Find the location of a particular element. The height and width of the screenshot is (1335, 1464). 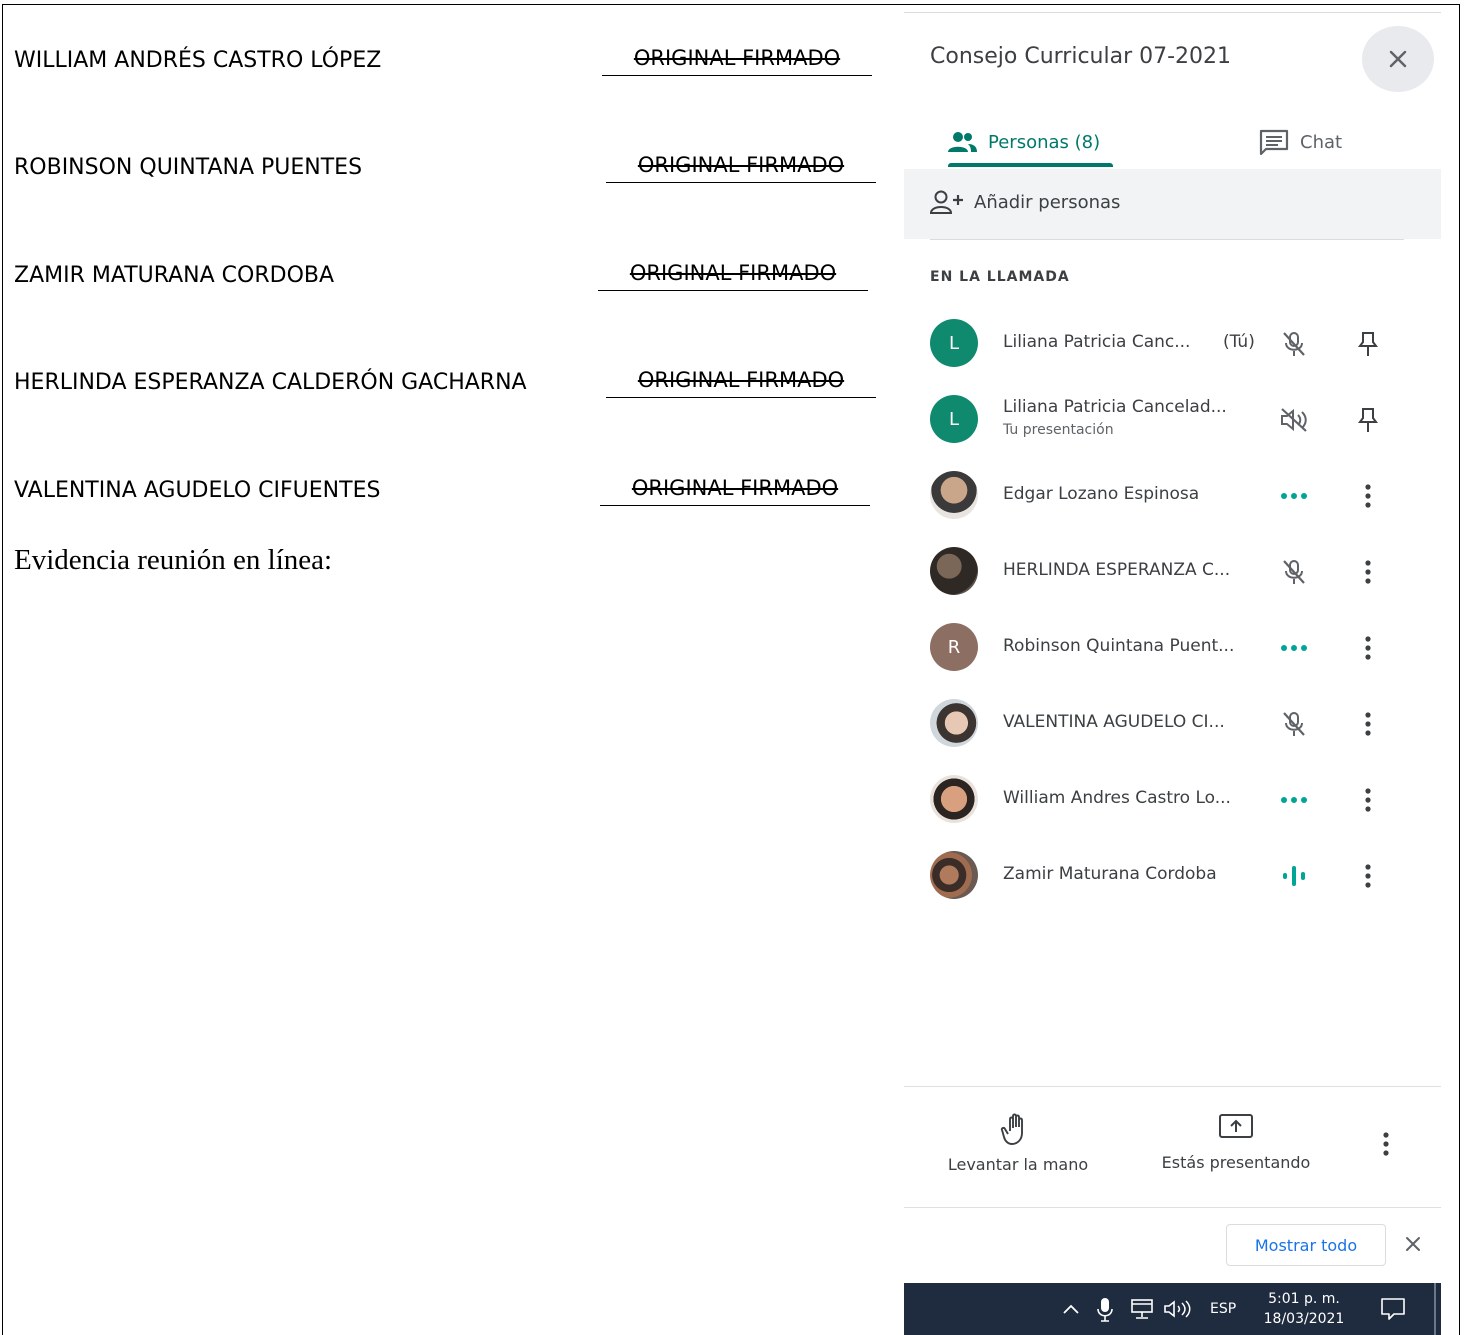

you-tag: (Tú) is located at coordinates (1239, 342).